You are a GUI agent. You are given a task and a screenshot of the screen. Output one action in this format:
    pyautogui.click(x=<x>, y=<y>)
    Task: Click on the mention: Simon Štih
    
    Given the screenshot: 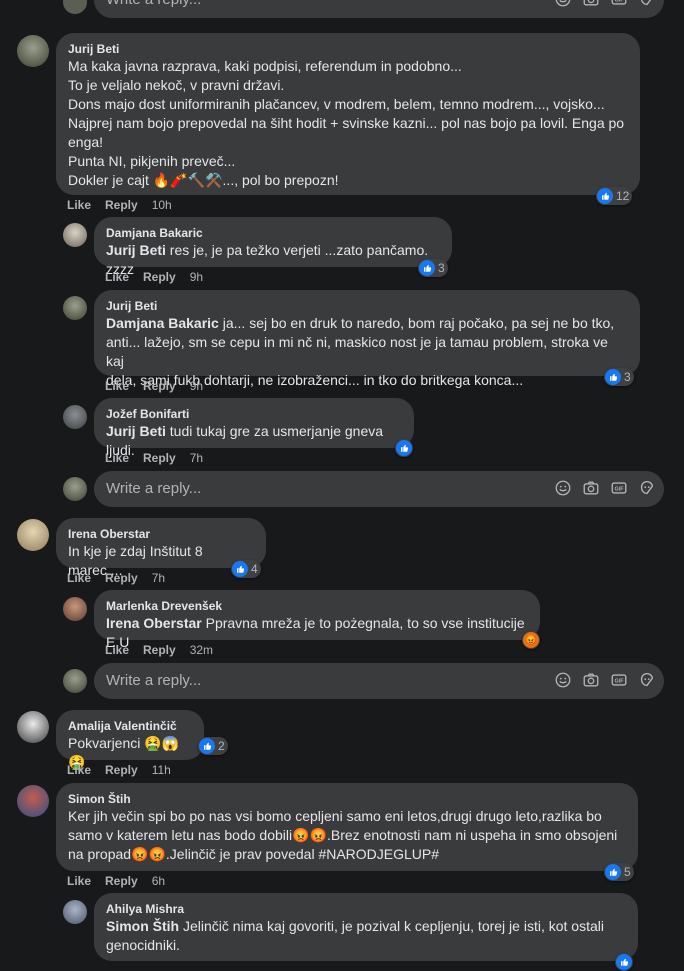 What is the action you would take?
    pyautogui.click(x=142, y=926)
    